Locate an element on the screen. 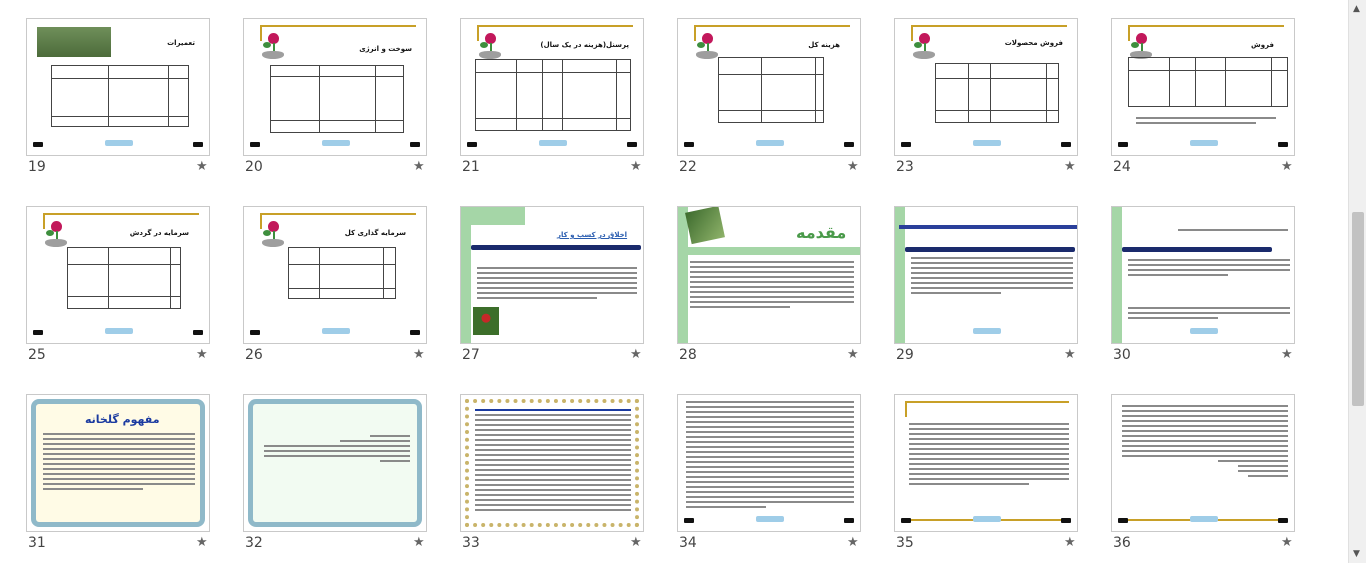  slide-thumbnail: مقدمه is located at coordinates (769, 275).